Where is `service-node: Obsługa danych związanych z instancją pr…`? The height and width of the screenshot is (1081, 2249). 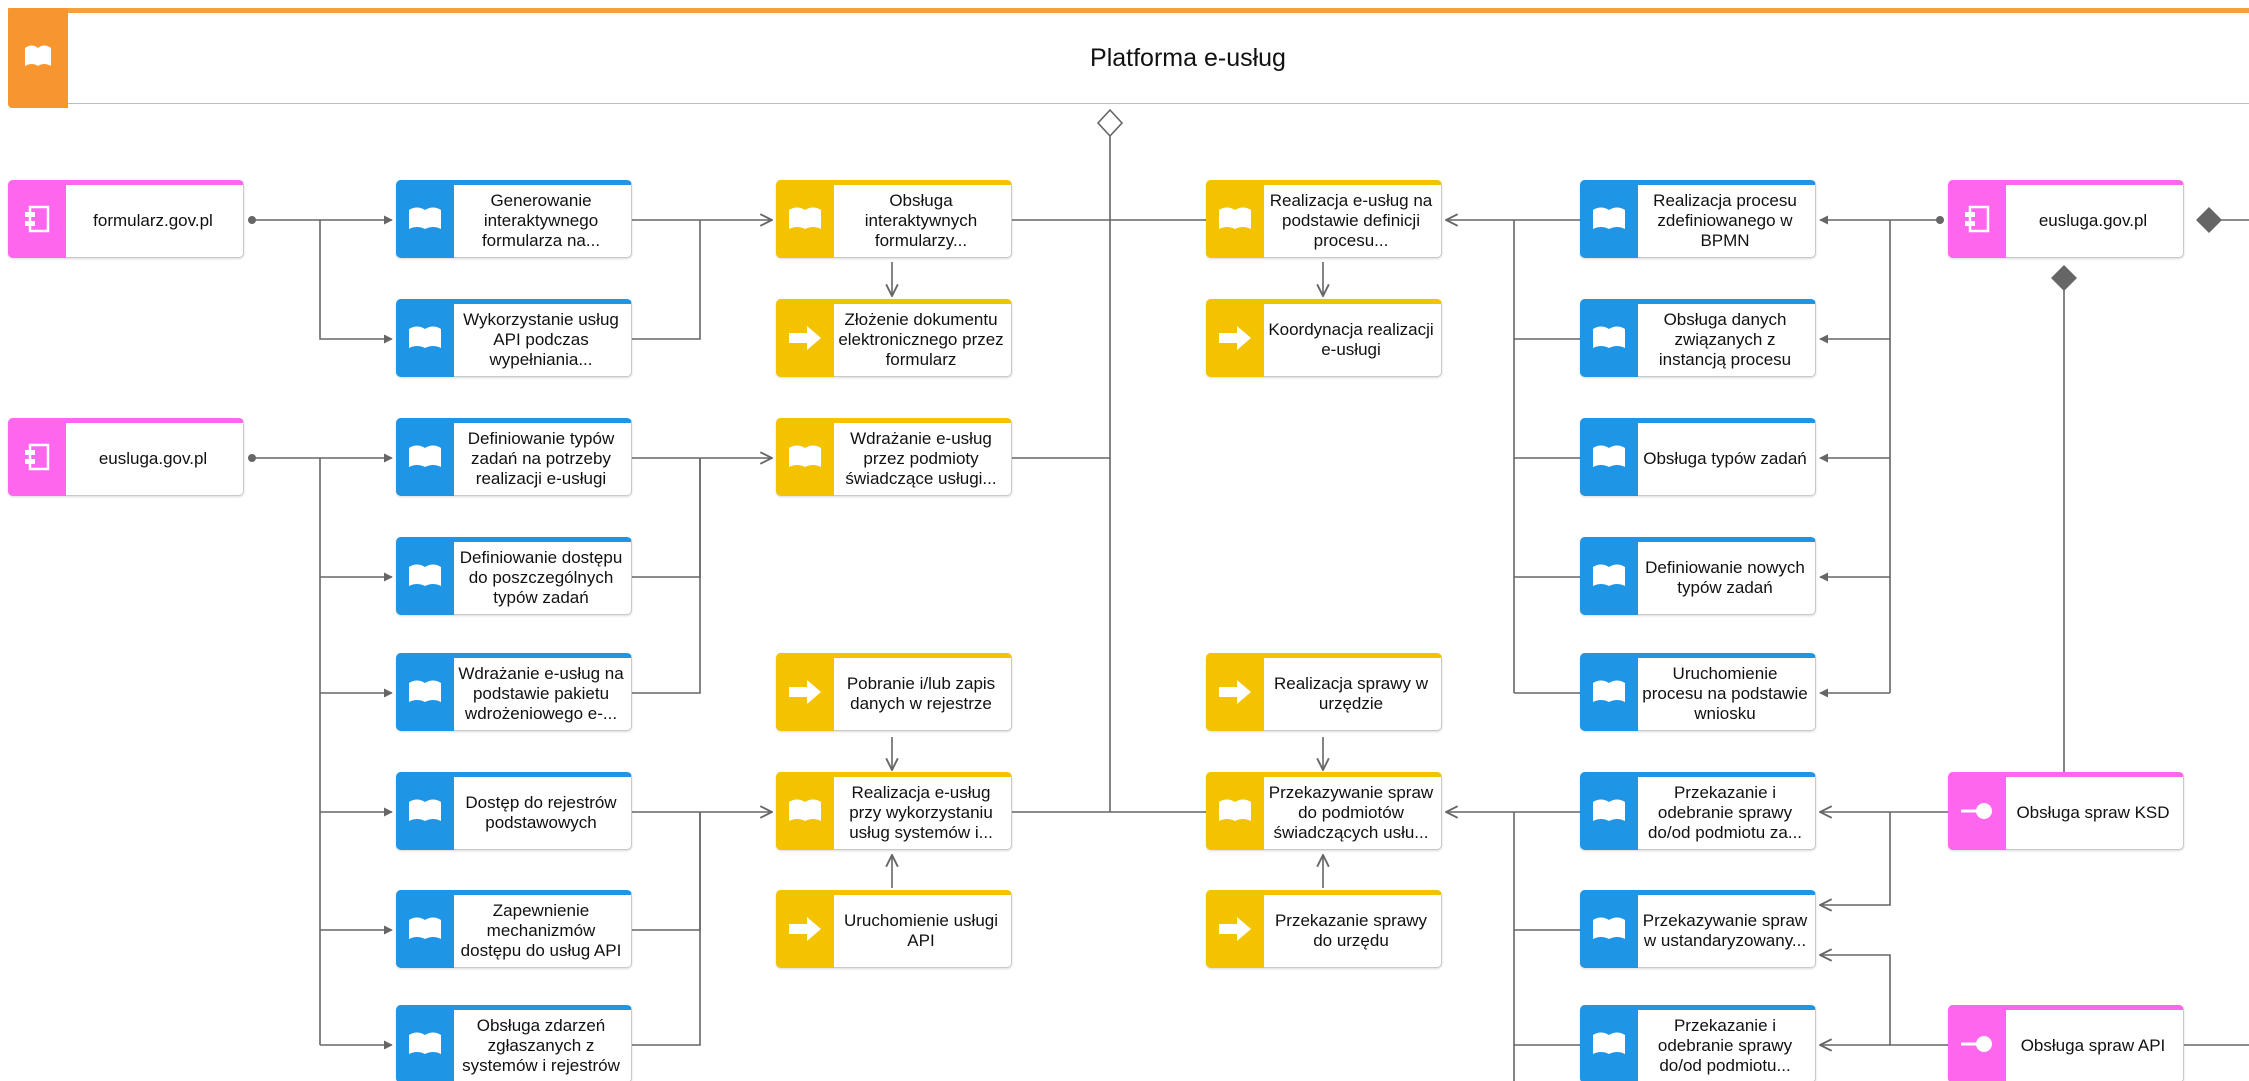 service-node: Obsługa danych związanych z instancją pr… is located at coordinates (1698, 338).